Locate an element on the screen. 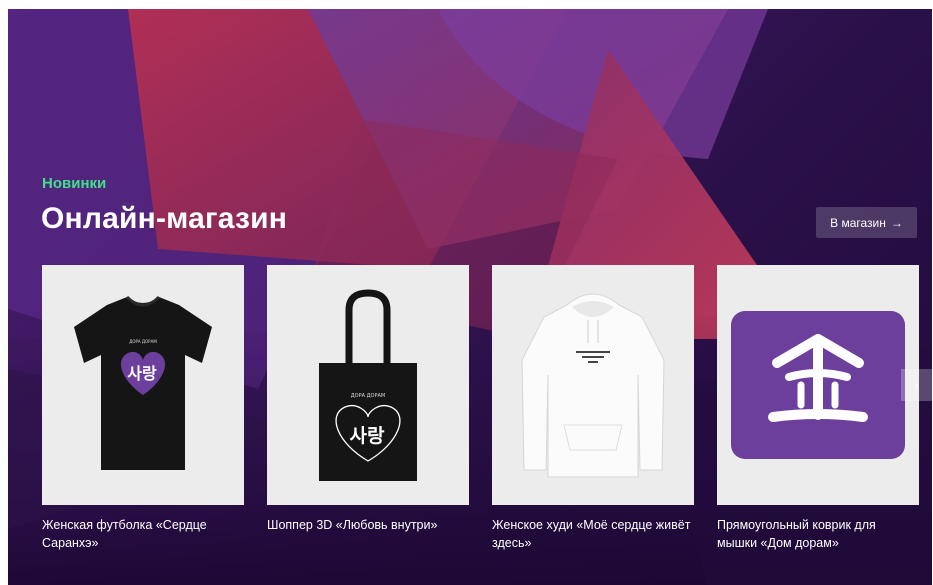  product-card: Женское худи «Моё сердце живёт здесь» is located at coordinates (593, 409).